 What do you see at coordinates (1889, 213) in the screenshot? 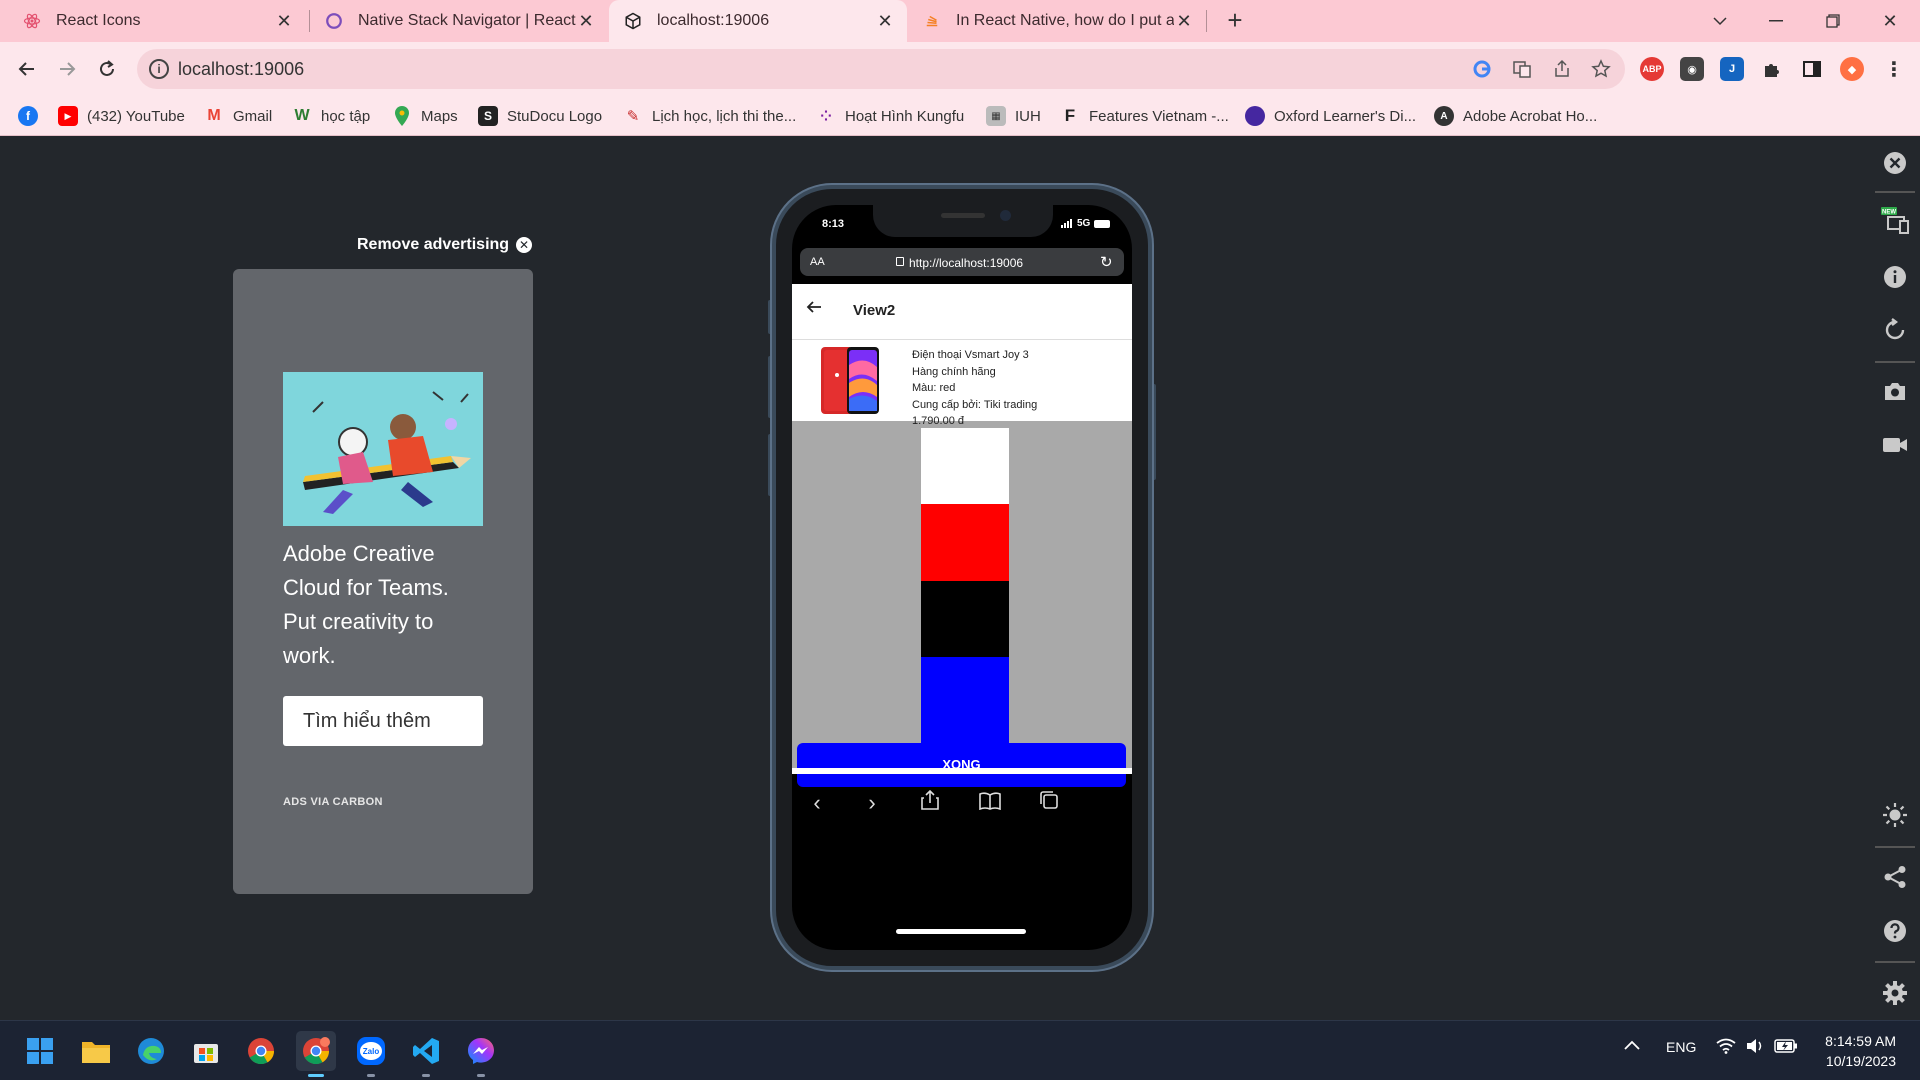
I see `new-badge: NEW` at bounding box center [1889, 213].